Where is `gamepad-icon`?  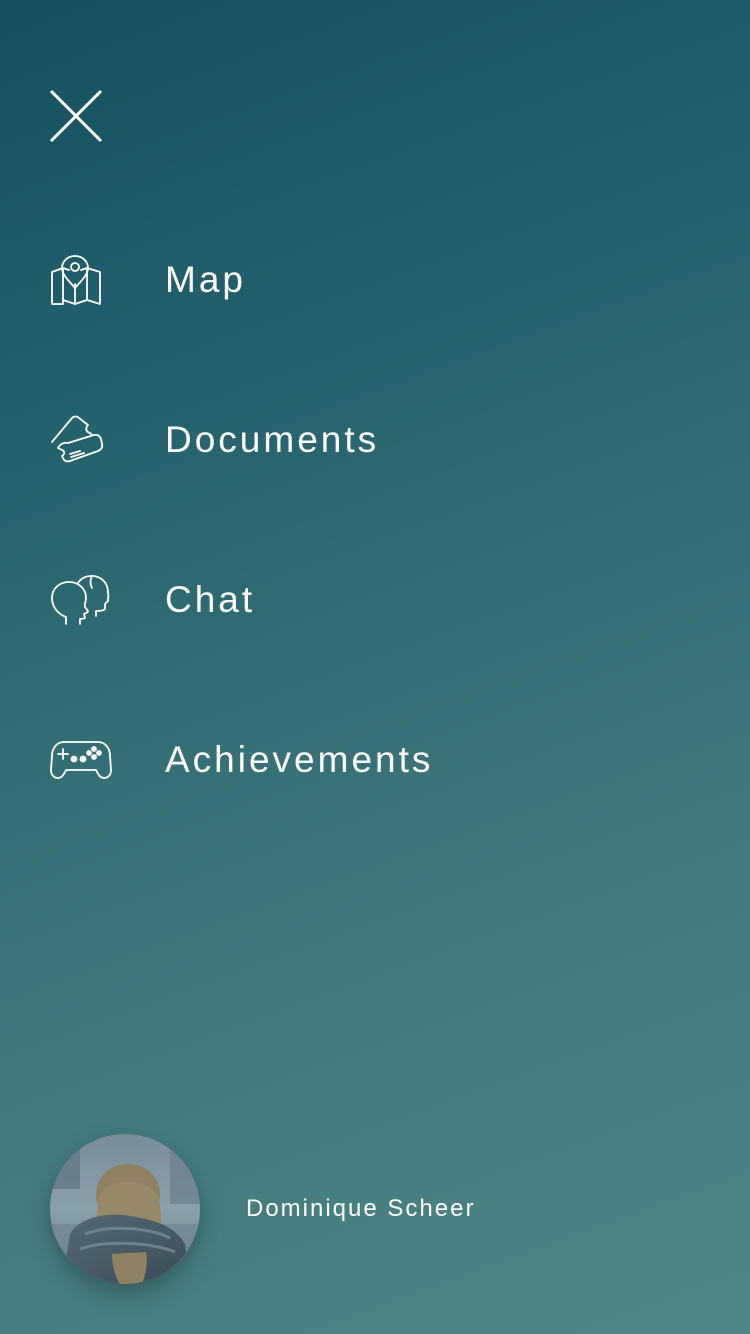 gamepad-icon is located at coordinates (107, 760).